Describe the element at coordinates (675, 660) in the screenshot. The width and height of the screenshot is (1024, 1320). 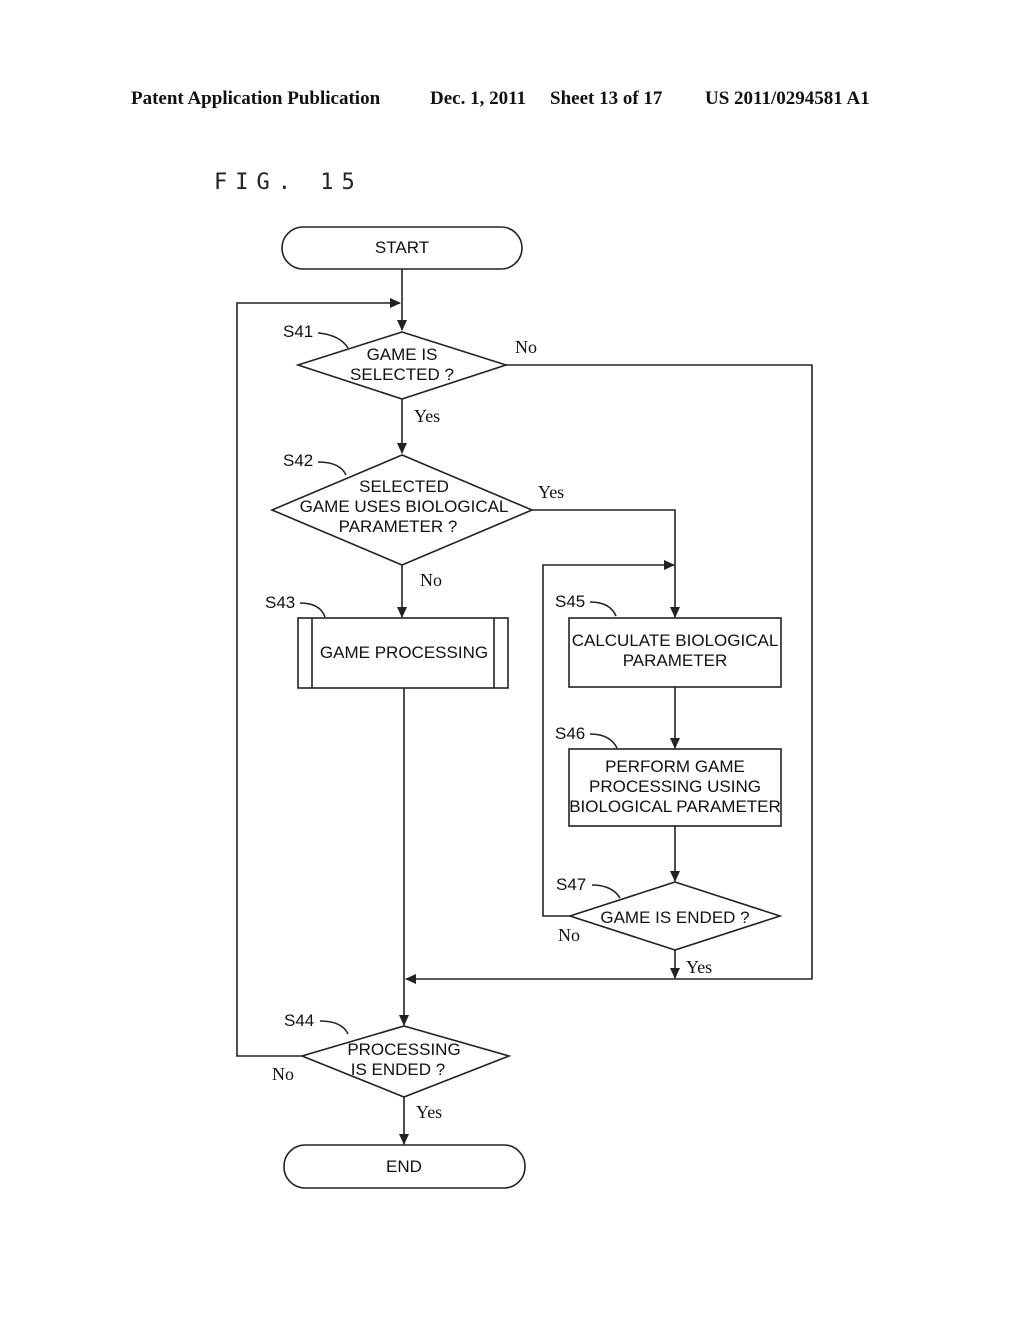
I see `s45-text-2: PARAMETER` at that location.